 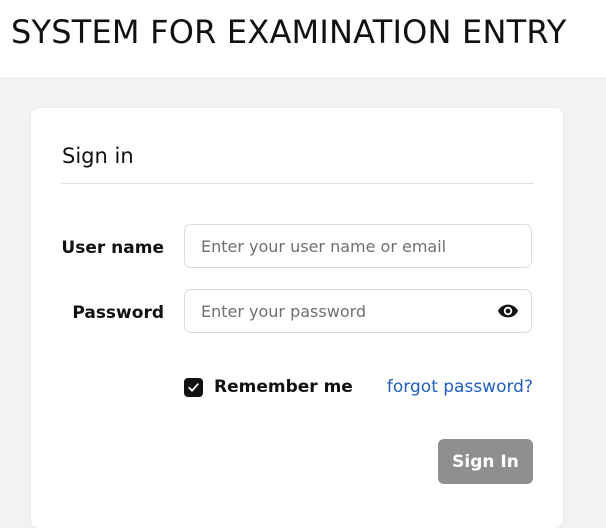 I want to click on remember-me-checkbox, so click(x=193, y=387).